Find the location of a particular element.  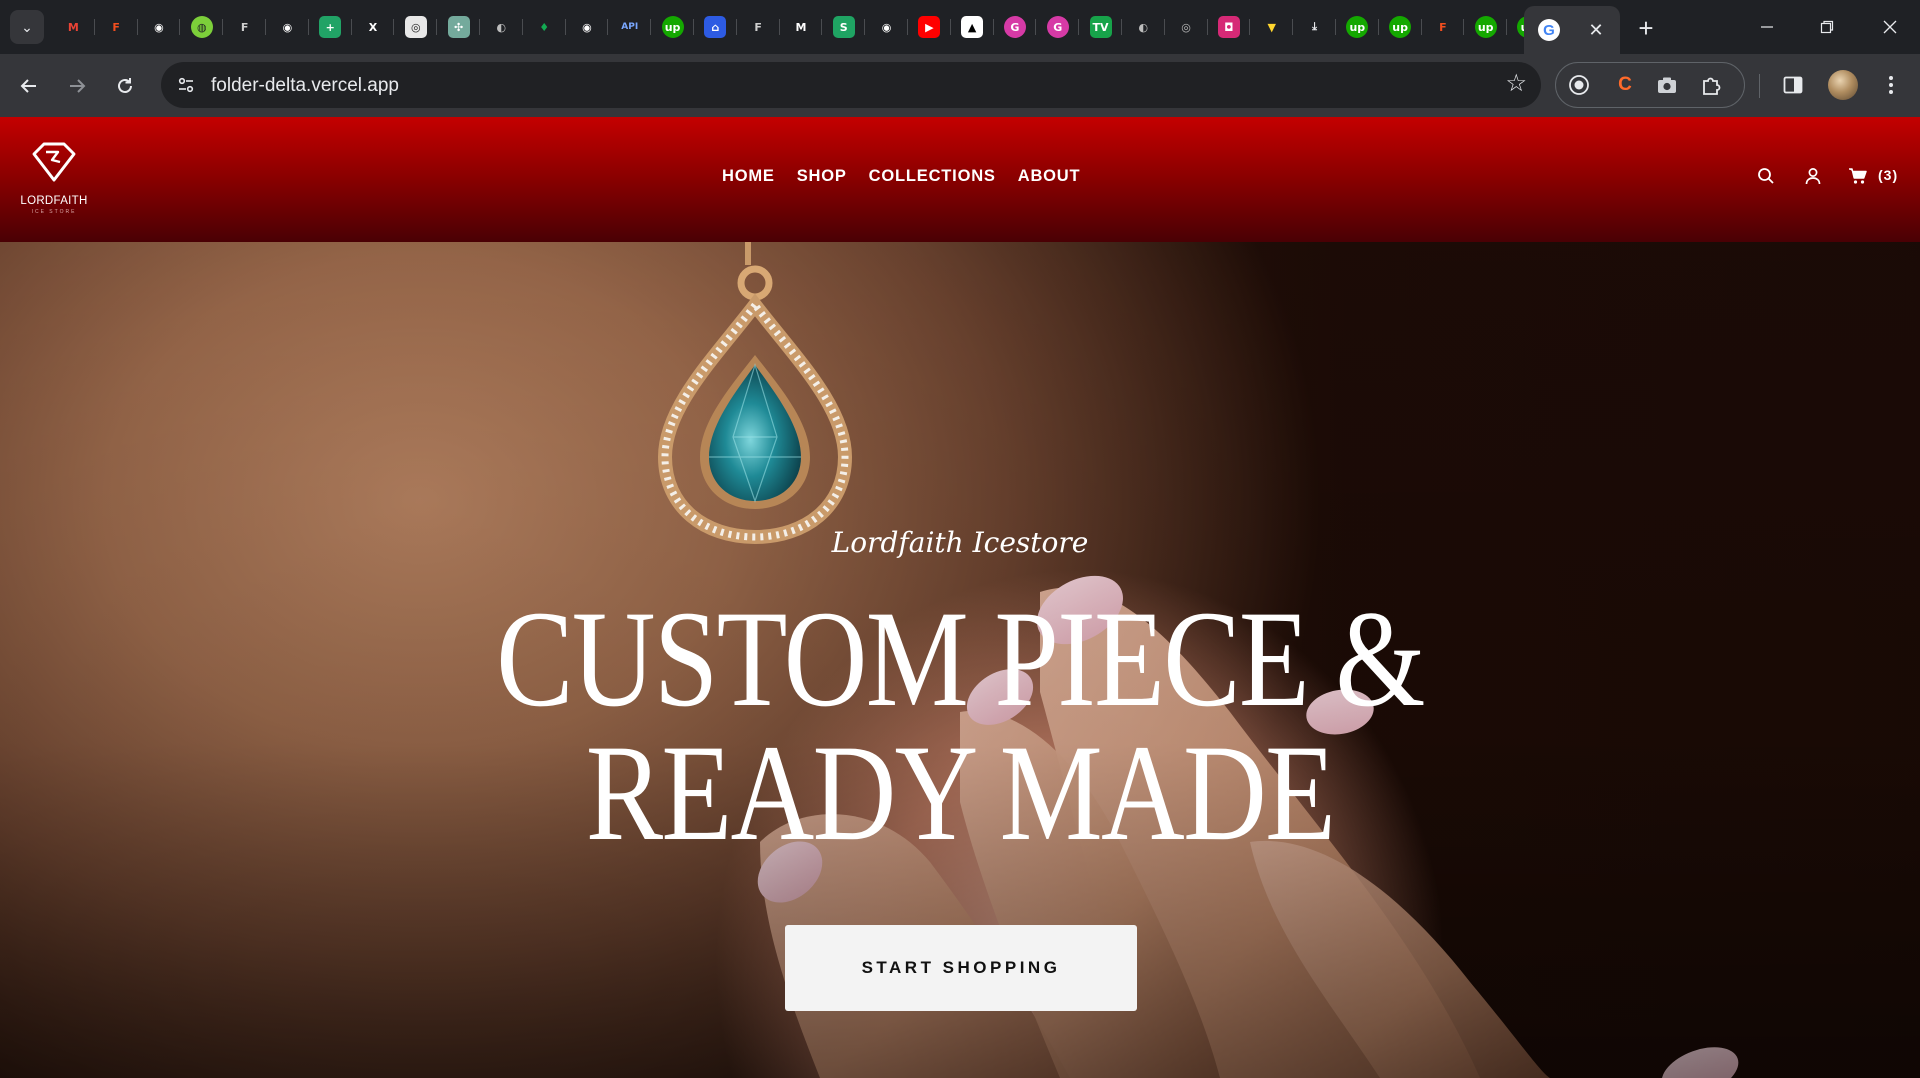

restore-icon is located at coordinates (1827, 27).